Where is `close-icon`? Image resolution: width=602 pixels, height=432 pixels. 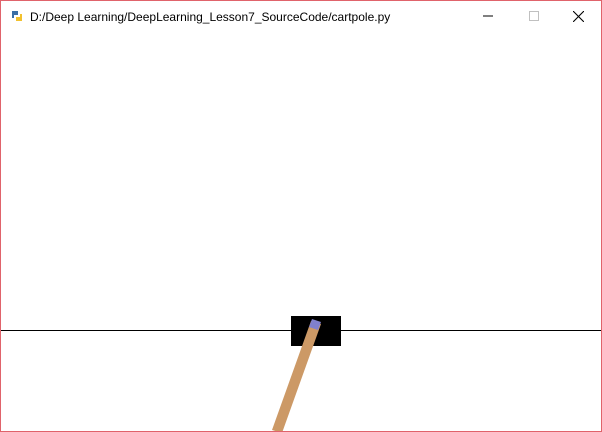 close-icon is located at coordinates (578, 16).